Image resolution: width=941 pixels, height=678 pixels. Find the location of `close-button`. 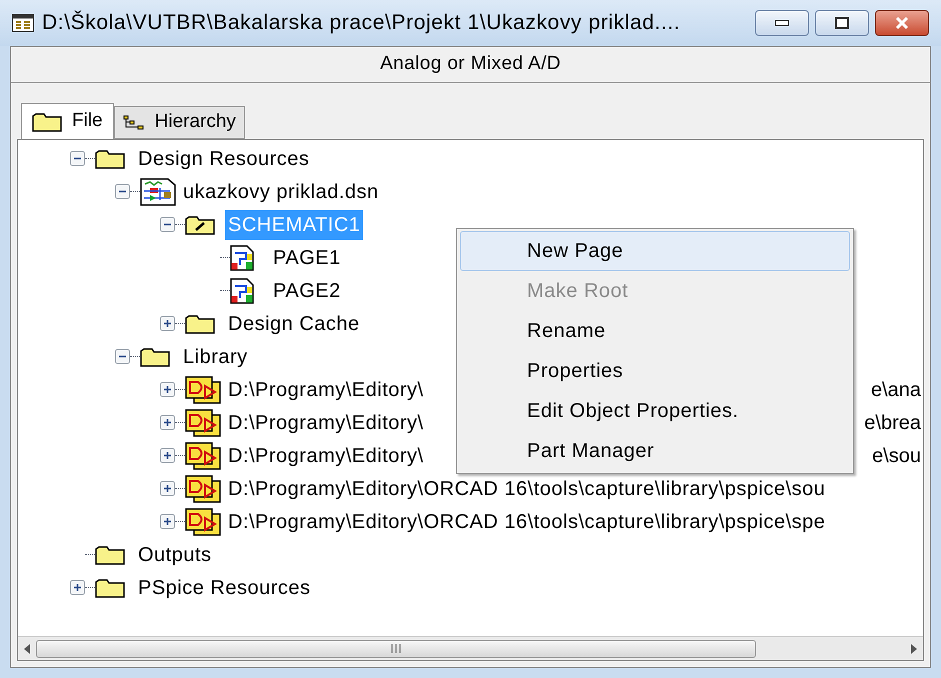

close-button is located at coordinates (902, 23).